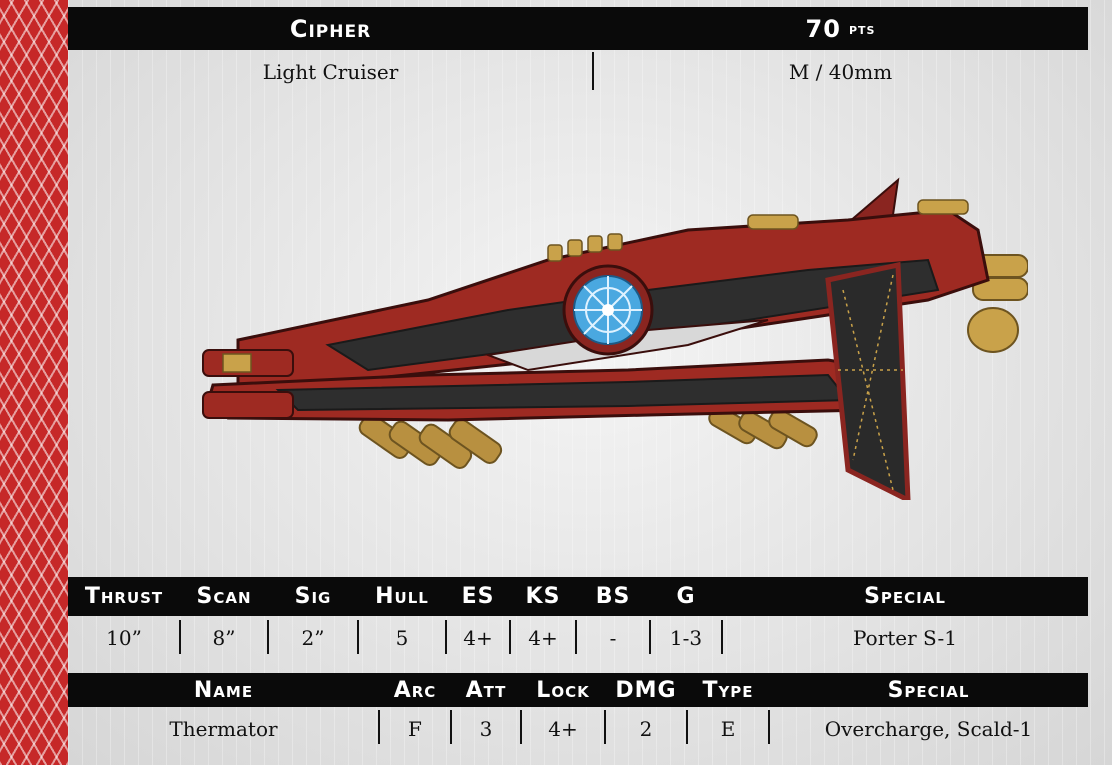 This screenshot has width=1112, height=765. I want to click on weapon-header-lock: Lock, so click(563, 690).